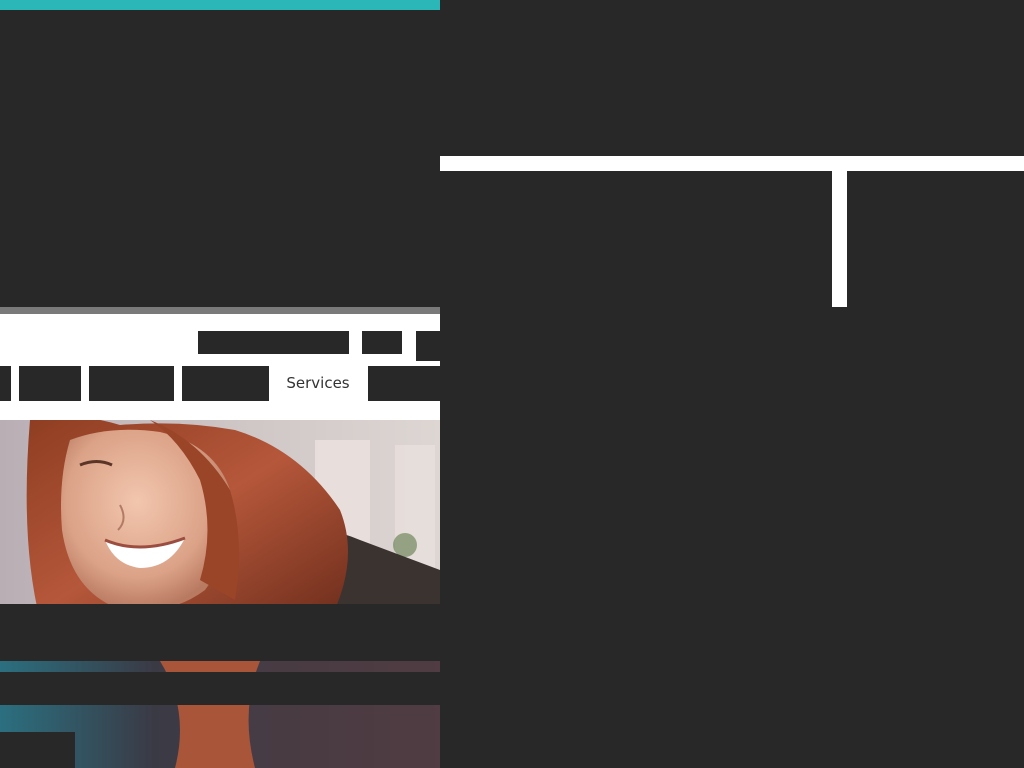 This screenshot has height=768, width=1024. Describe the element at coordinates (839, 239) in the screenshot. I see `vertical-divider` at that location.